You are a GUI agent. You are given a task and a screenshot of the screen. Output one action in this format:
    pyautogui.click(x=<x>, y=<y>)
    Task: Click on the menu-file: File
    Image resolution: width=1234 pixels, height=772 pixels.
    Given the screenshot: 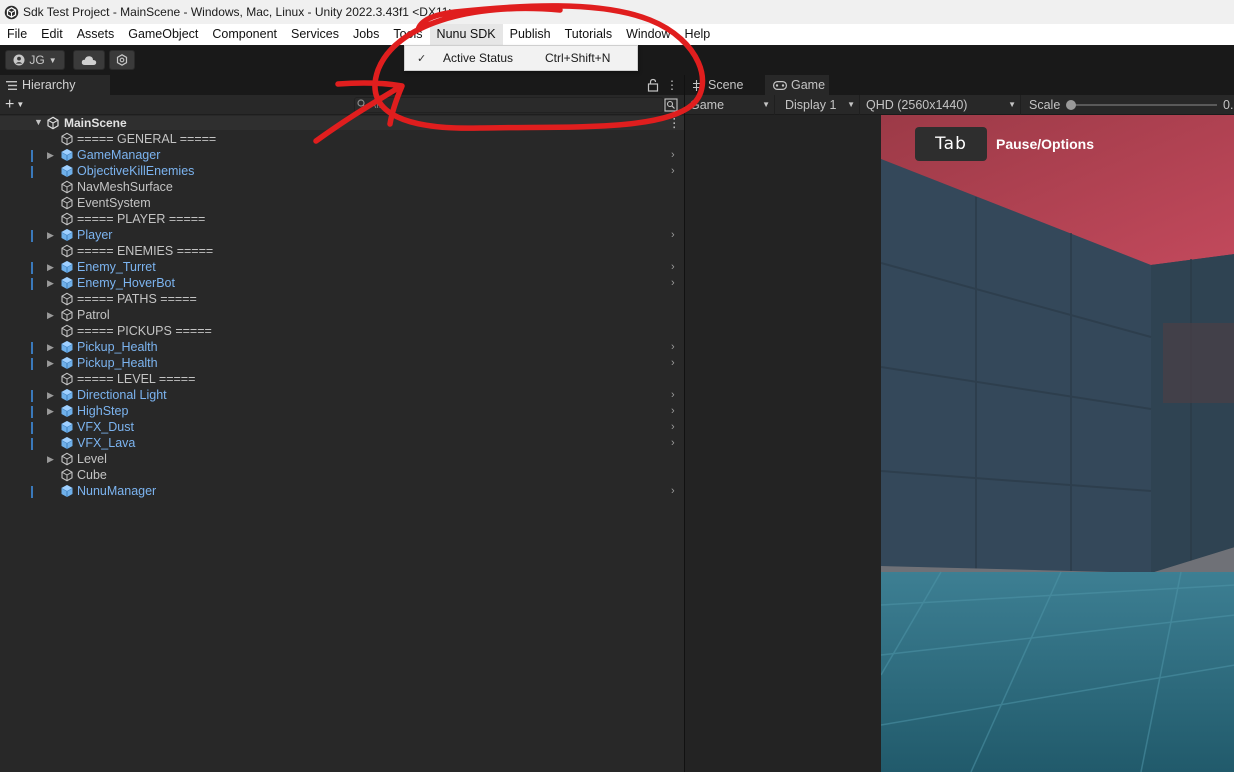 What is the action you would take?
    pyautogui.click(x=17, y=34)
    